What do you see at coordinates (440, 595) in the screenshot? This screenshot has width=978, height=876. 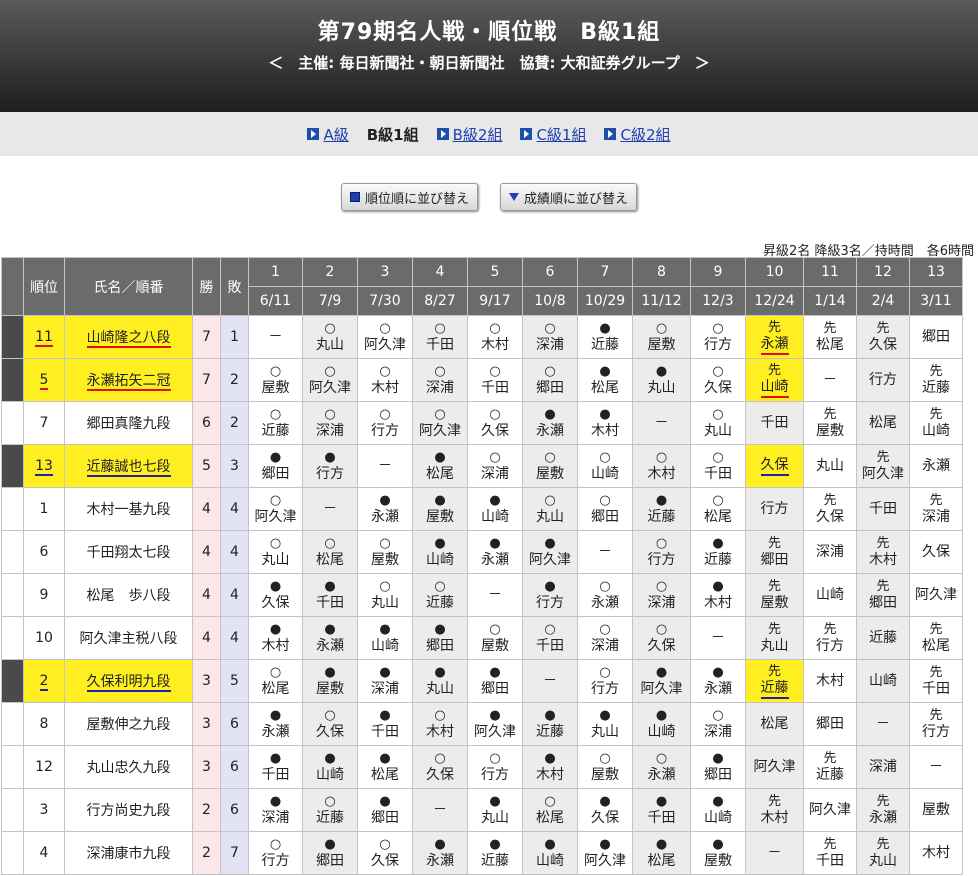 I see `game-cell: ○ 近藤` at bounding box center [440, 595].